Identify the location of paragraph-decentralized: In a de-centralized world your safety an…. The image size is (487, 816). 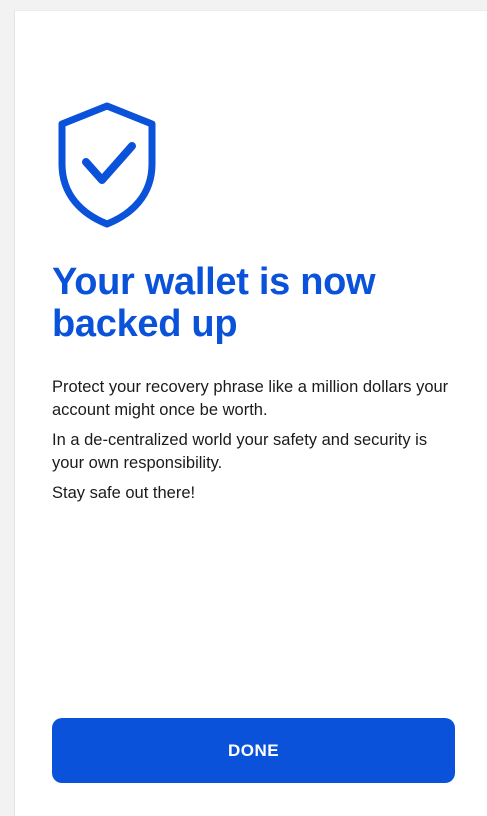
(240, 451).